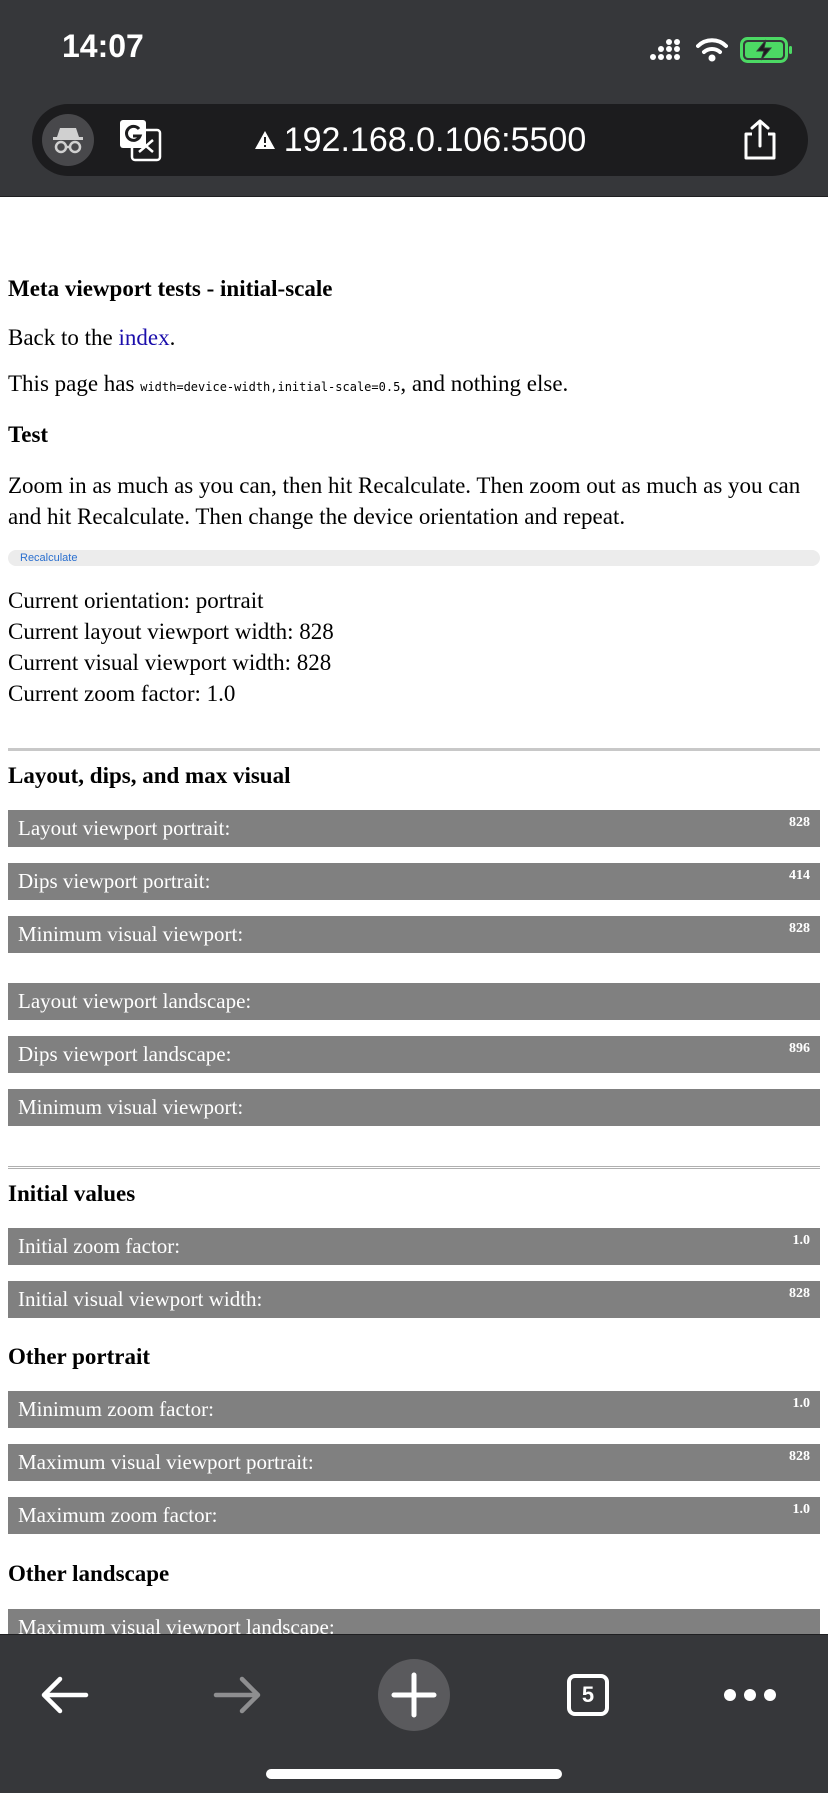 This screenshot has height=1793, width=828. What do you see at coordinates (149, 775) in the screenshot?
I see `section-title-layout: Layout, dips, and max visual` at bounding box center [149, 775].